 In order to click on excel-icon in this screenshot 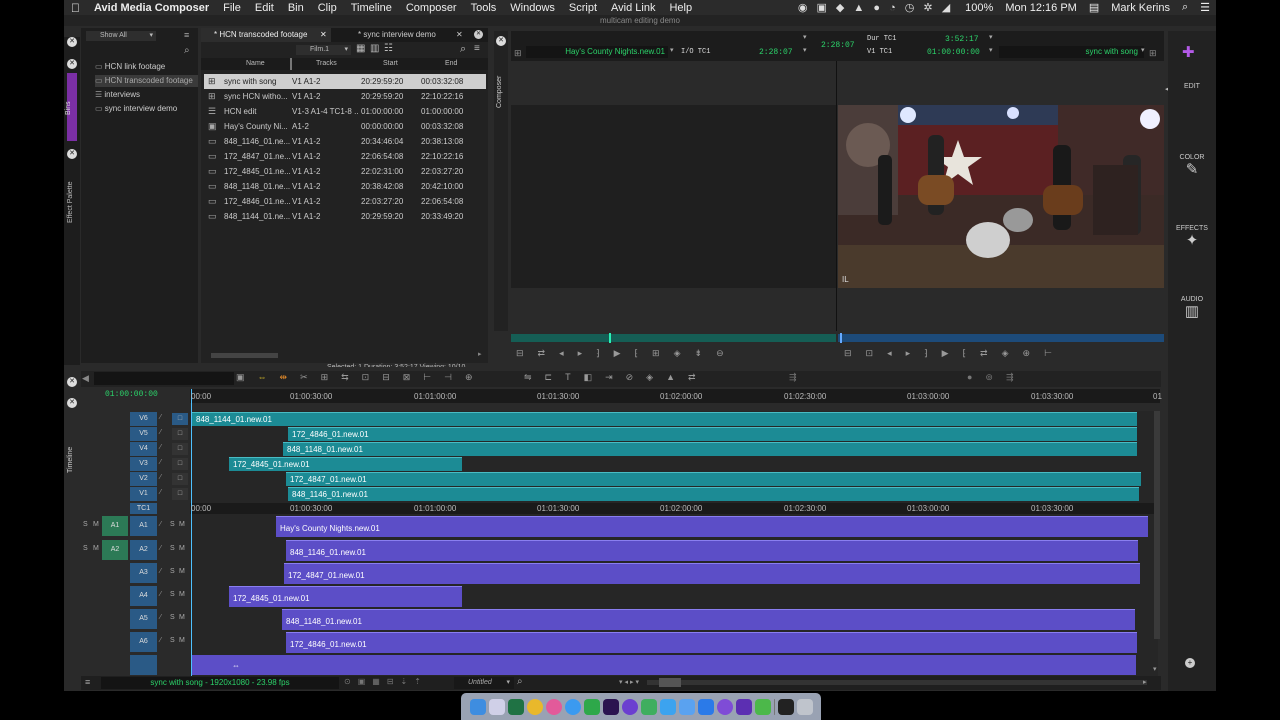, I will do `click(515, 706)`.